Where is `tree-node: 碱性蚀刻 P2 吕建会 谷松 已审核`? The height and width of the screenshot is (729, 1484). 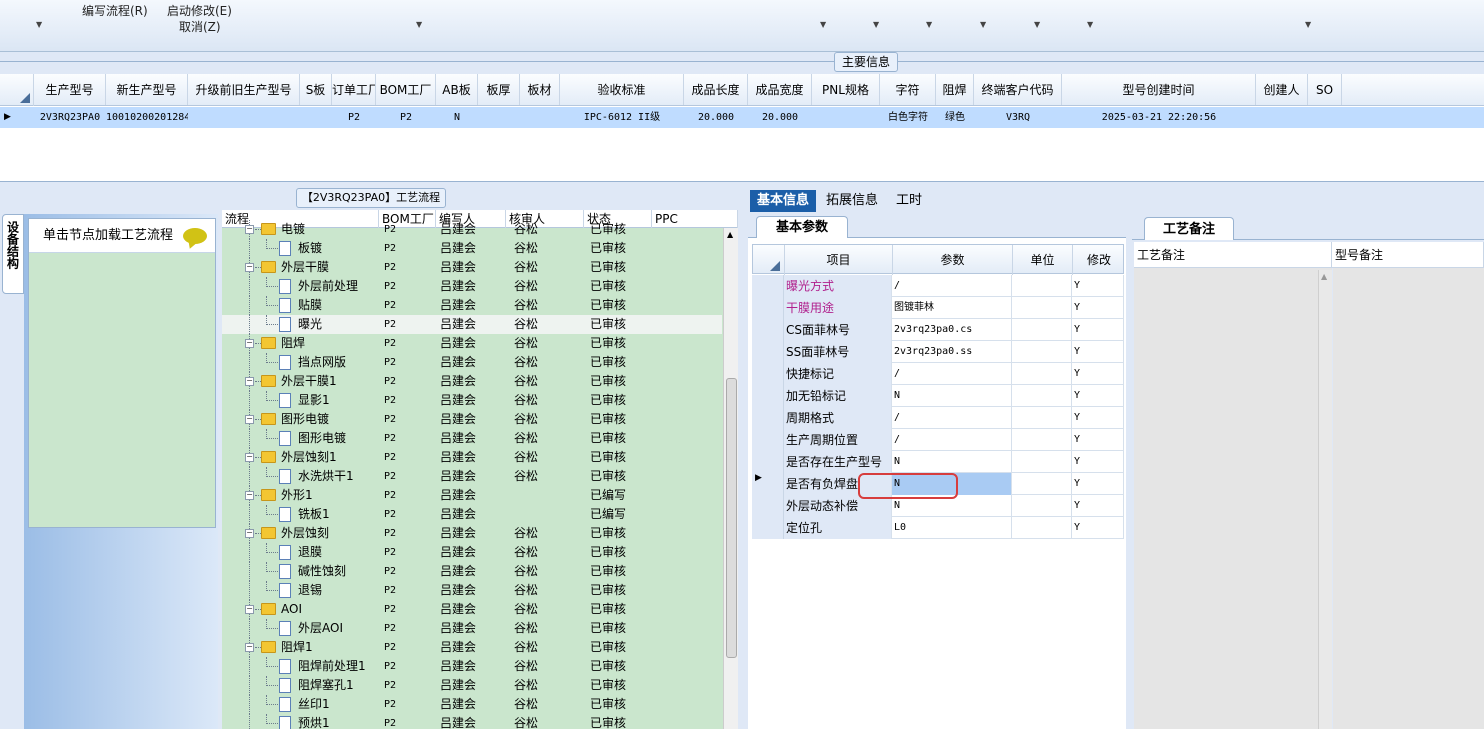
tree-node: 碱性蚀刻 P2 吕建会 谷松 已审核 is located at coordinates (472, 571).